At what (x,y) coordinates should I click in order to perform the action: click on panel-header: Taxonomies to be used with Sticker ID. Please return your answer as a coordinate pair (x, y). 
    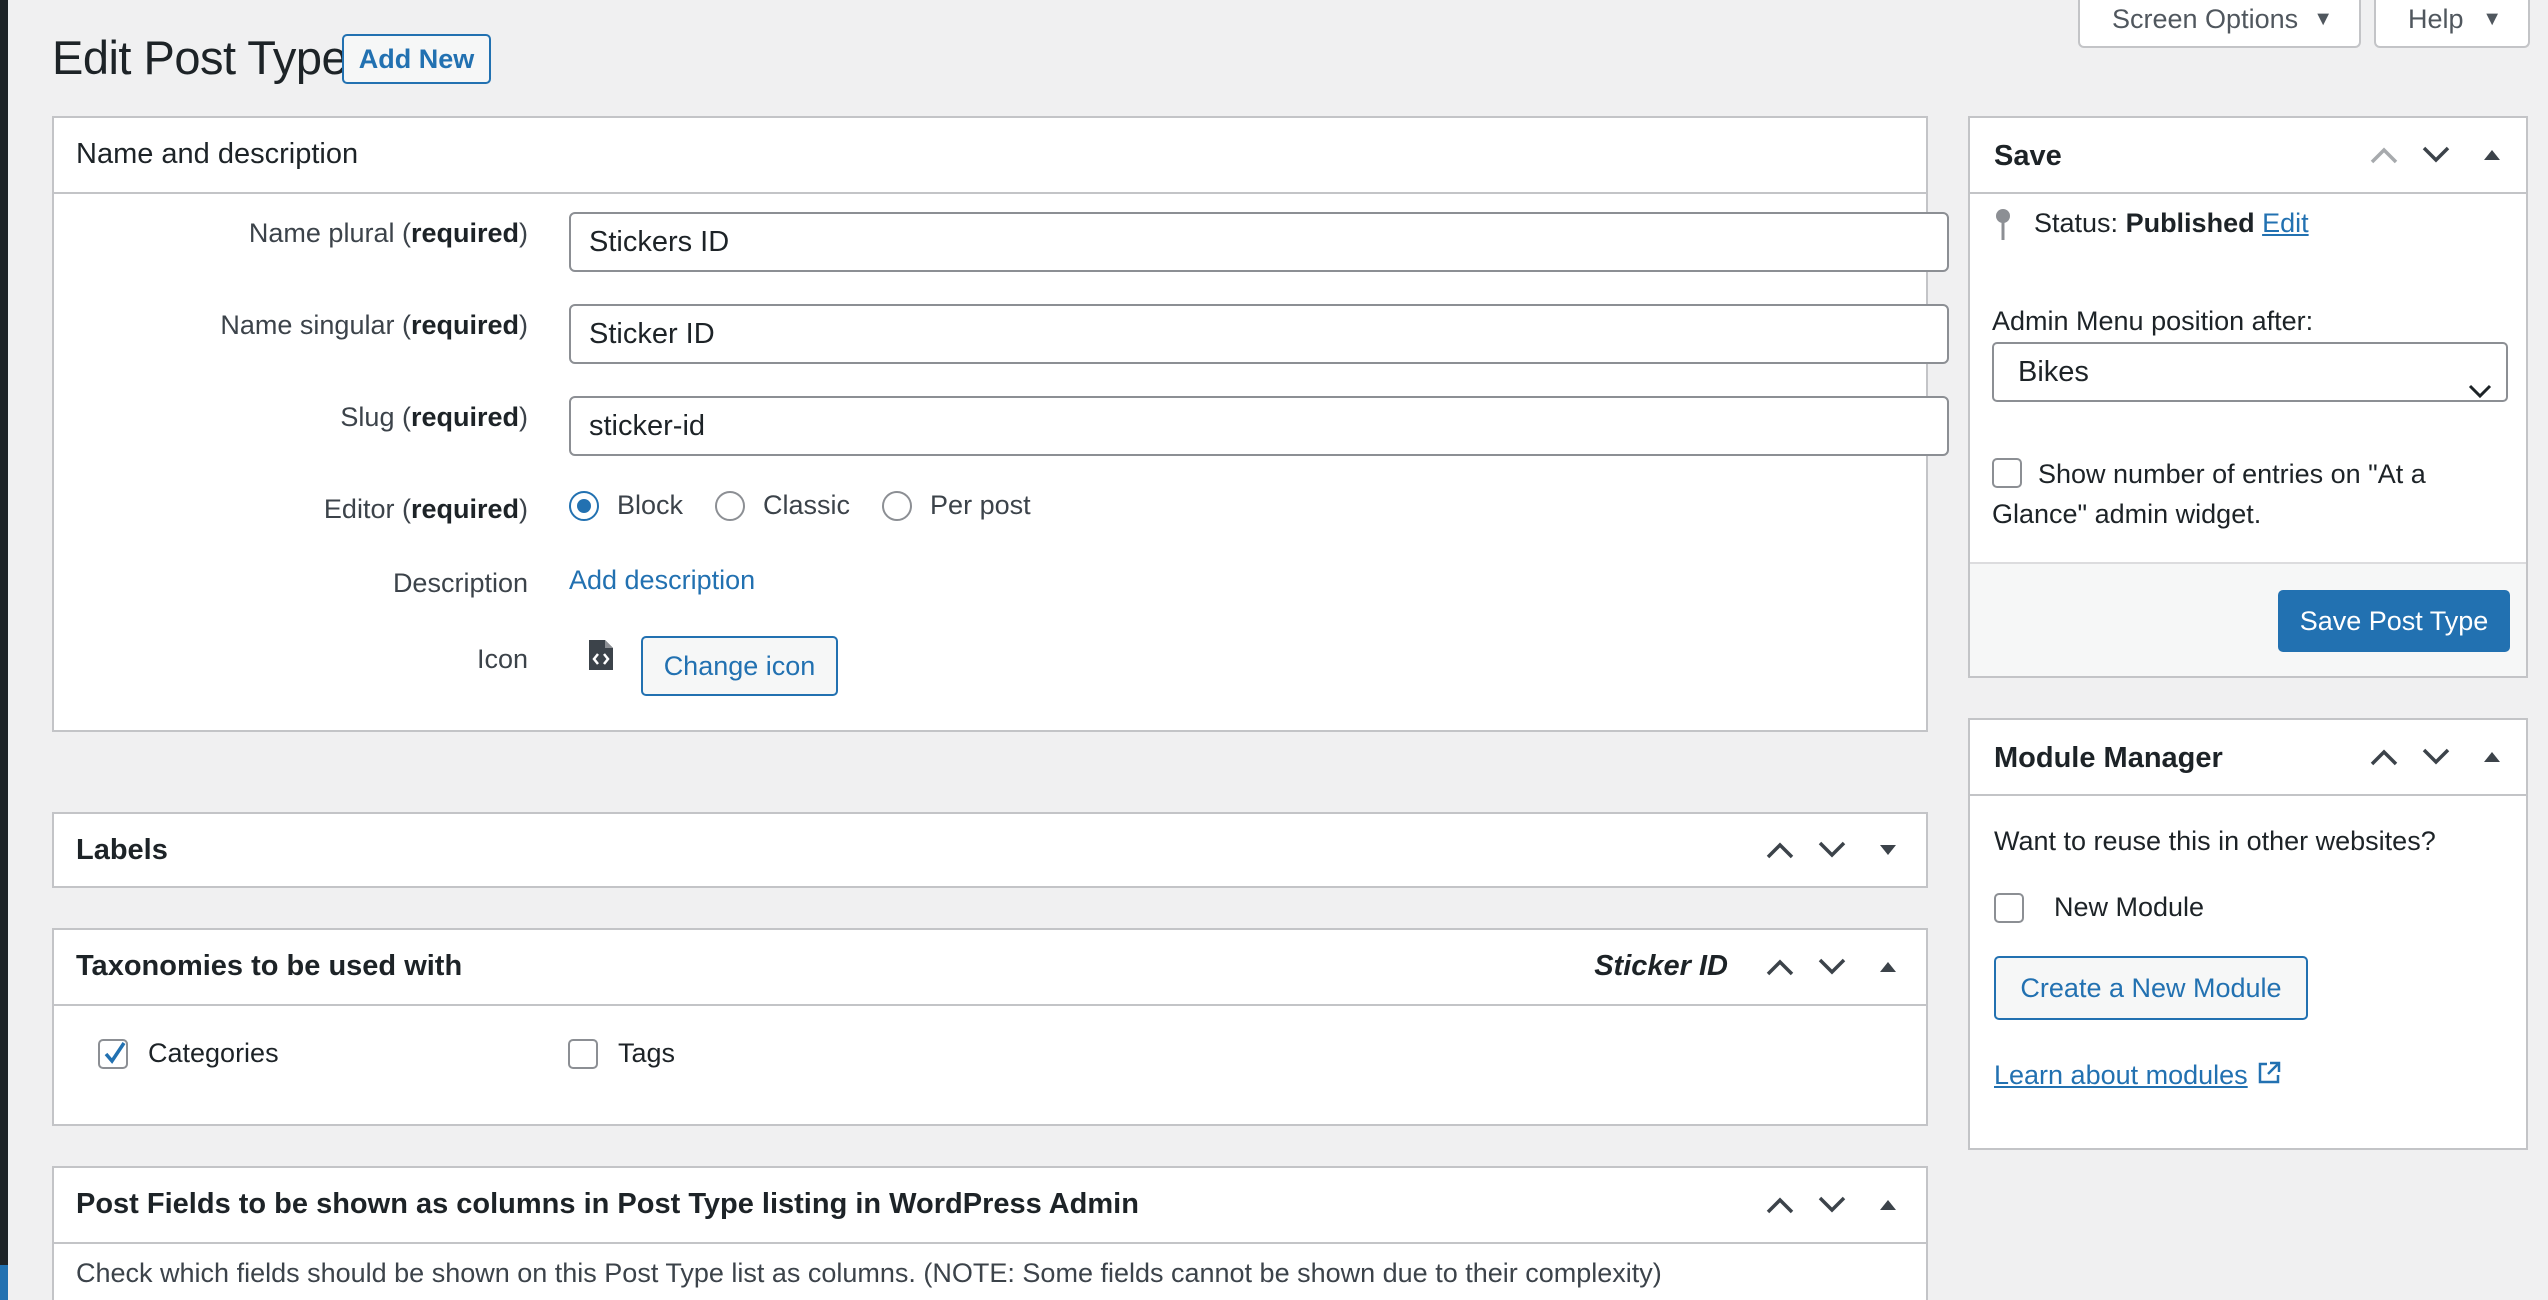
    Looking at the image, I should click on (990, 968).